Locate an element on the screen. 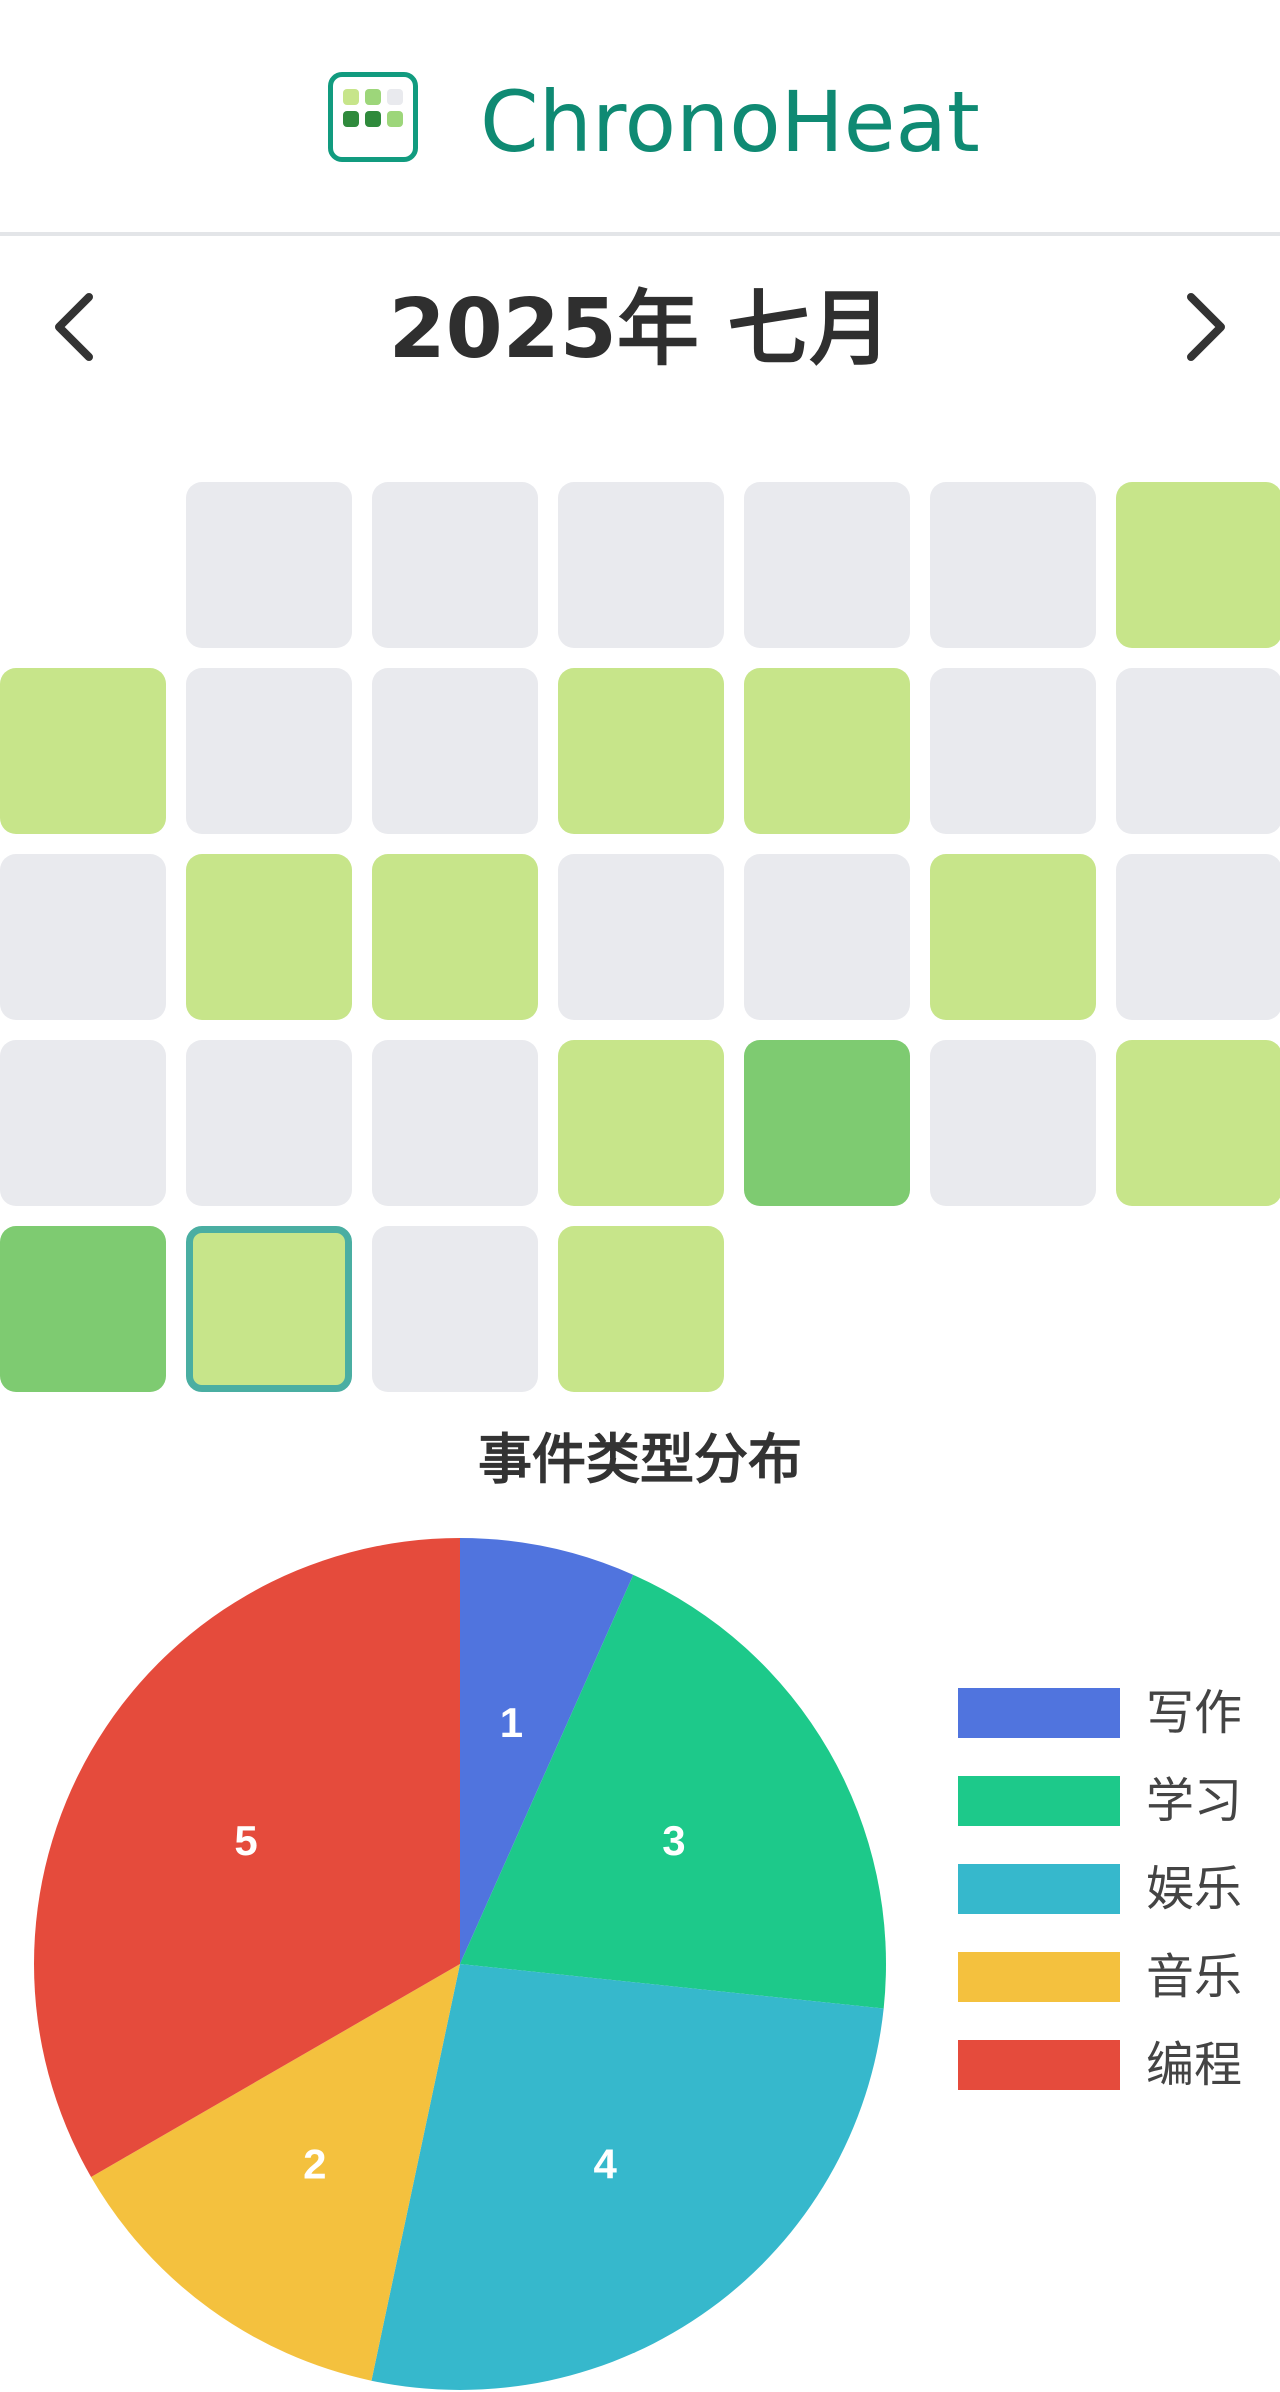  legend-label: 娱乐 is located at coordinates (1194, 1889).